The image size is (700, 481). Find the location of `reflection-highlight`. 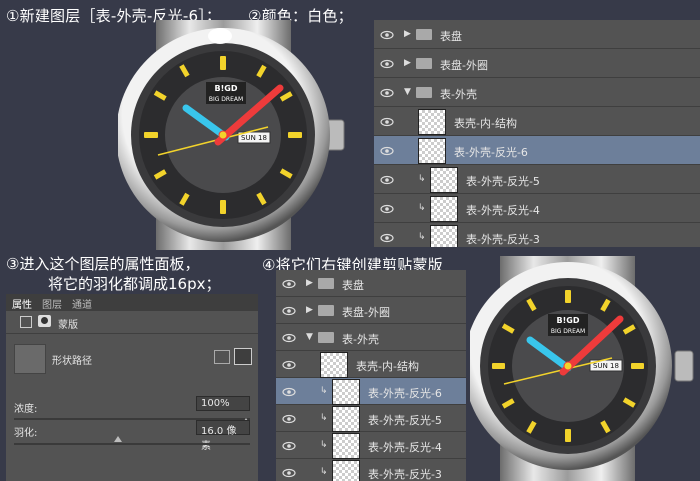

reflection-highlight is located at coordinates (220, 36).